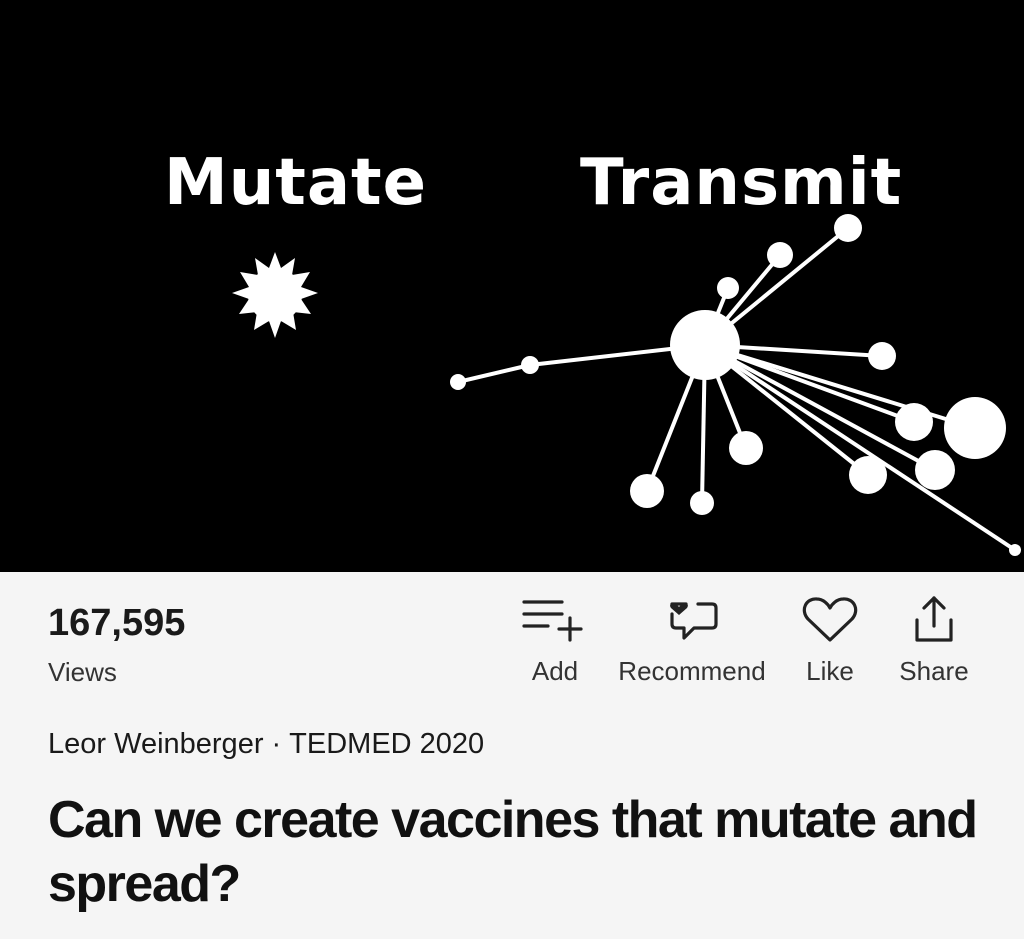 This screenshot has height=939, width=1024. What do you see at coordinates (934, 620) in the screenshot?
I see `share-icon` at bounding box center [934, 620].